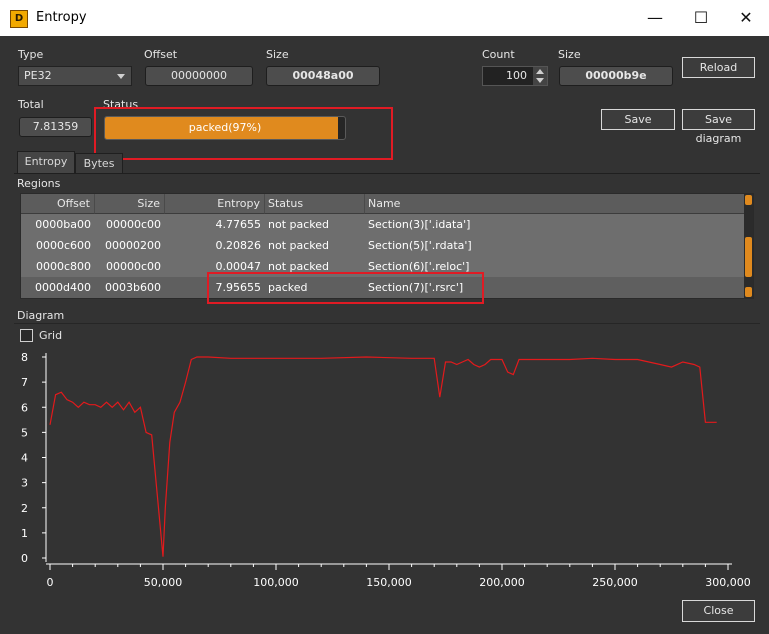 Image resolution: width=769 pixels, height=634 pixels. What do you see at coordinates (387, 323) in the screenshot?
I see `diagram-divider` at bounding box center [387, 323].